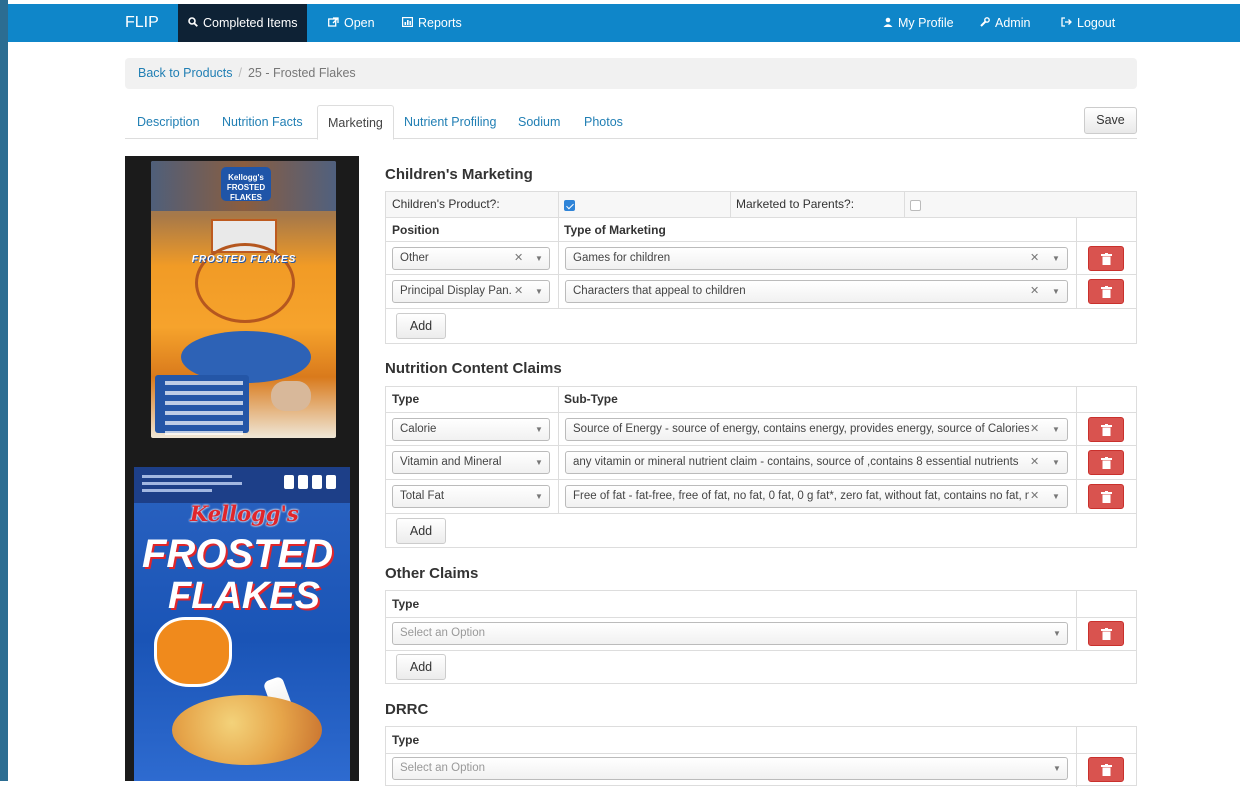  What do you see at coordinates (291, 396) in the screenshot?
I see `photo-hand` at bounding box center [291, 396].